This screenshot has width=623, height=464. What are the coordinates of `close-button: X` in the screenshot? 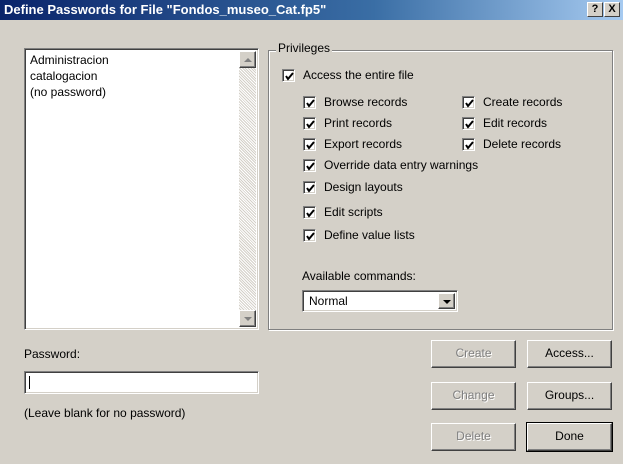 It's located at (612, 9).